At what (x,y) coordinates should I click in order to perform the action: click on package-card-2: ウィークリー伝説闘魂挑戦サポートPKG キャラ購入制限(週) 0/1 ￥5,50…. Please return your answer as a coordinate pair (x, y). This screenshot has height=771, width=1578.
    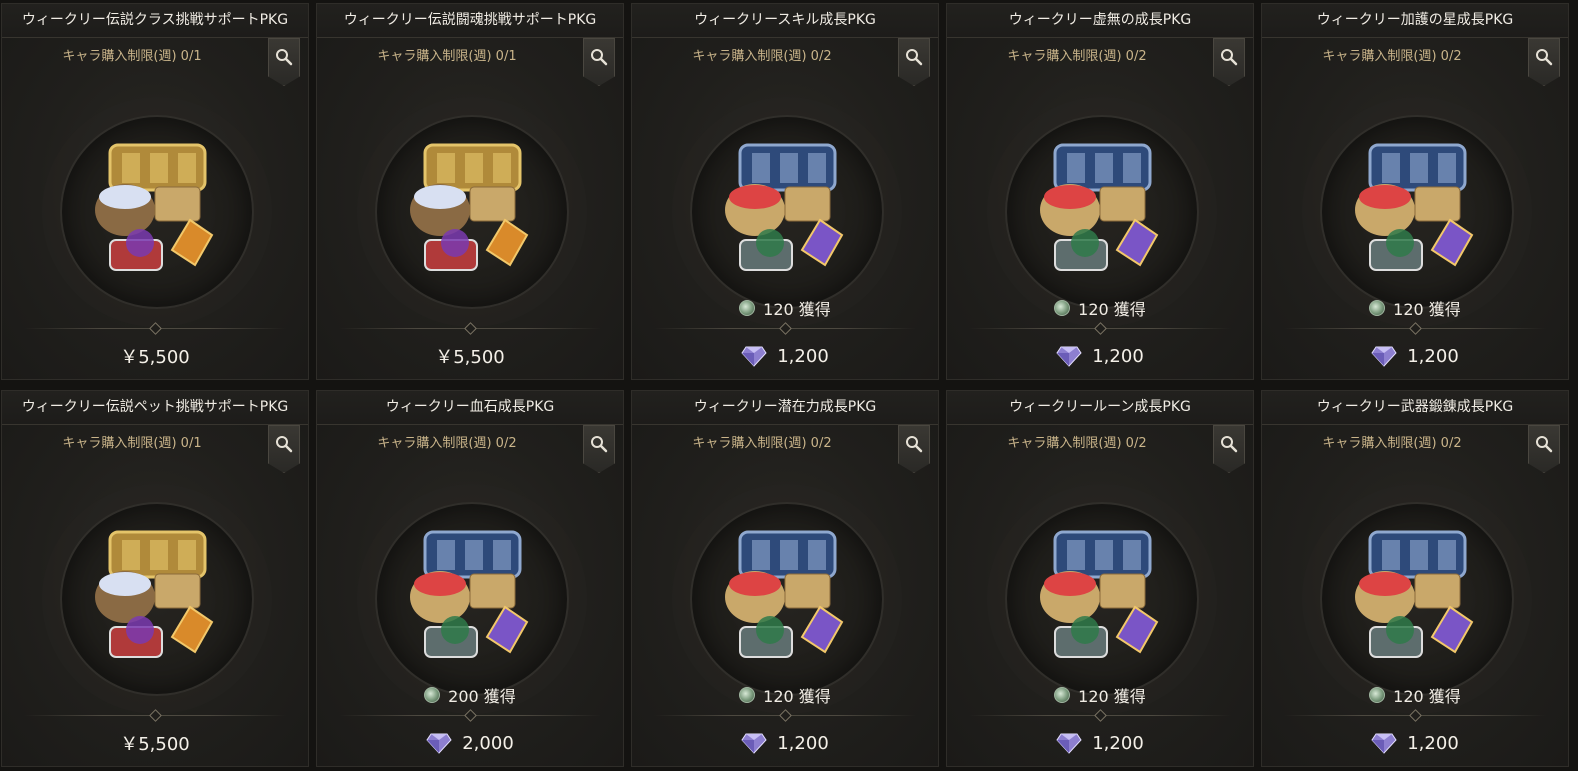
    Looking at the image, I should click on (470, 191).